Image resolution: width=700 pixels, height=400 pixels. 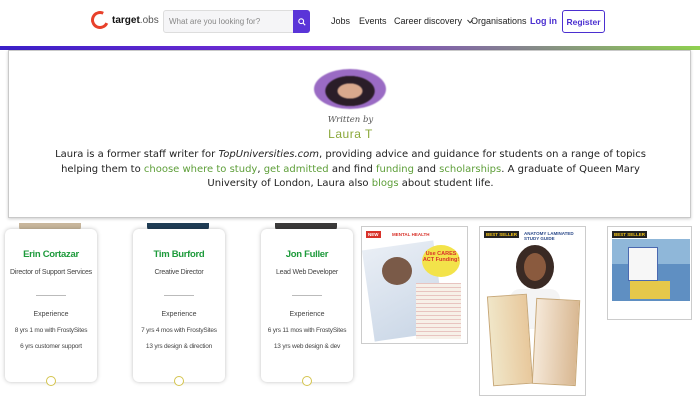 What do you see at coordinates (441, 261) in the screenshot?
I see `funding-badge: Use CARES ACT Funding!` at bounding box center [441, 261].